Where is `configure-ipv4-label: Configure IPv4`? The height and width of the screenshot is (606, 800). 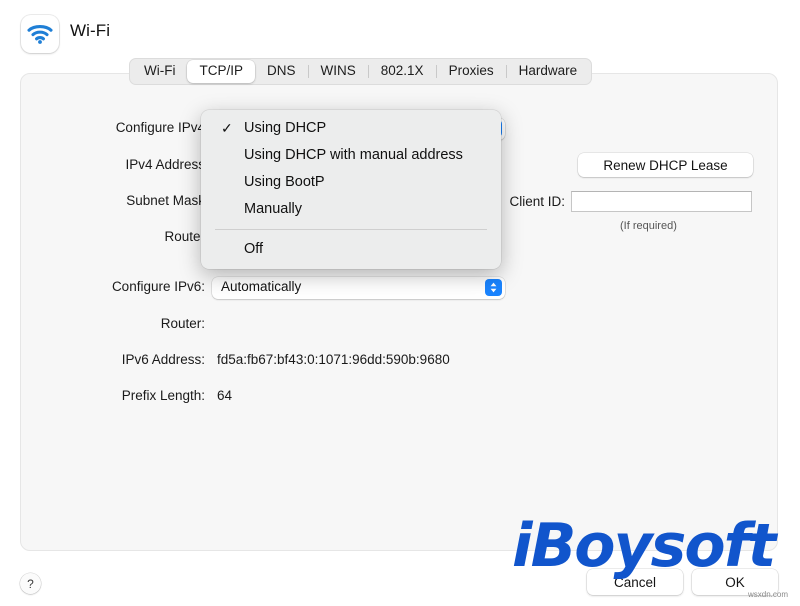
configure-ipv4-label: Configure IPv4 is located at coordinates (160, 127).